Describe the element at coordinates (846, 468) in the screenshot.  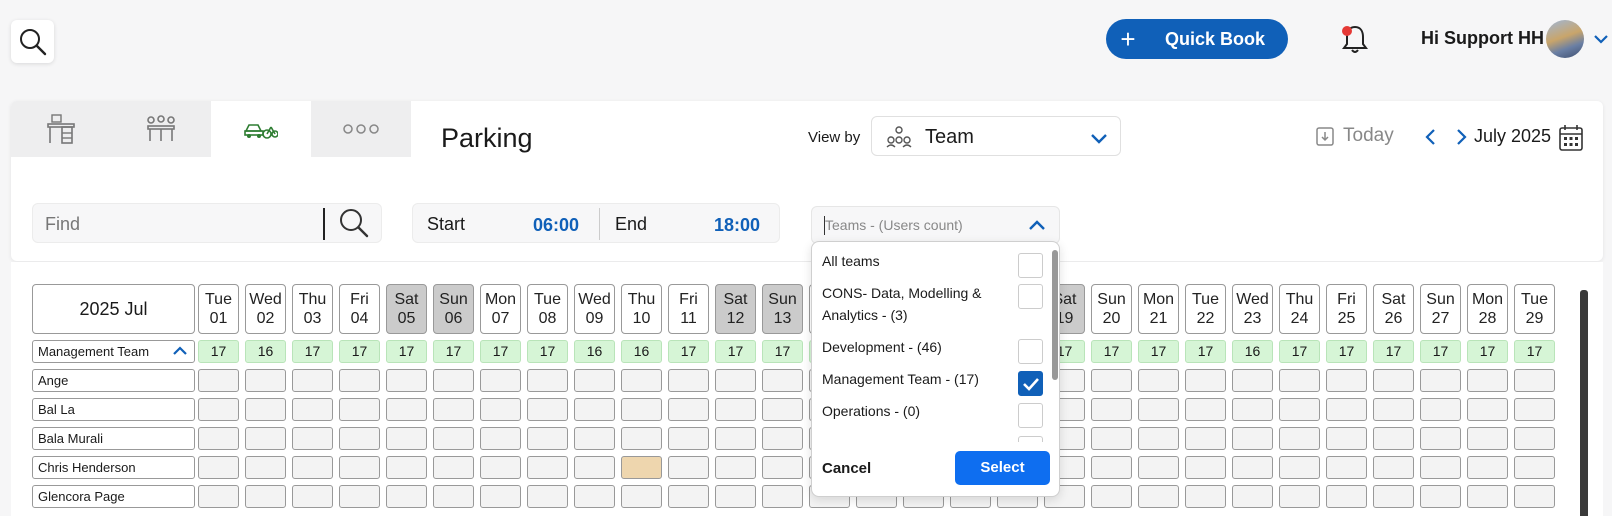
I see `cancel-button: Cancel` at that location.